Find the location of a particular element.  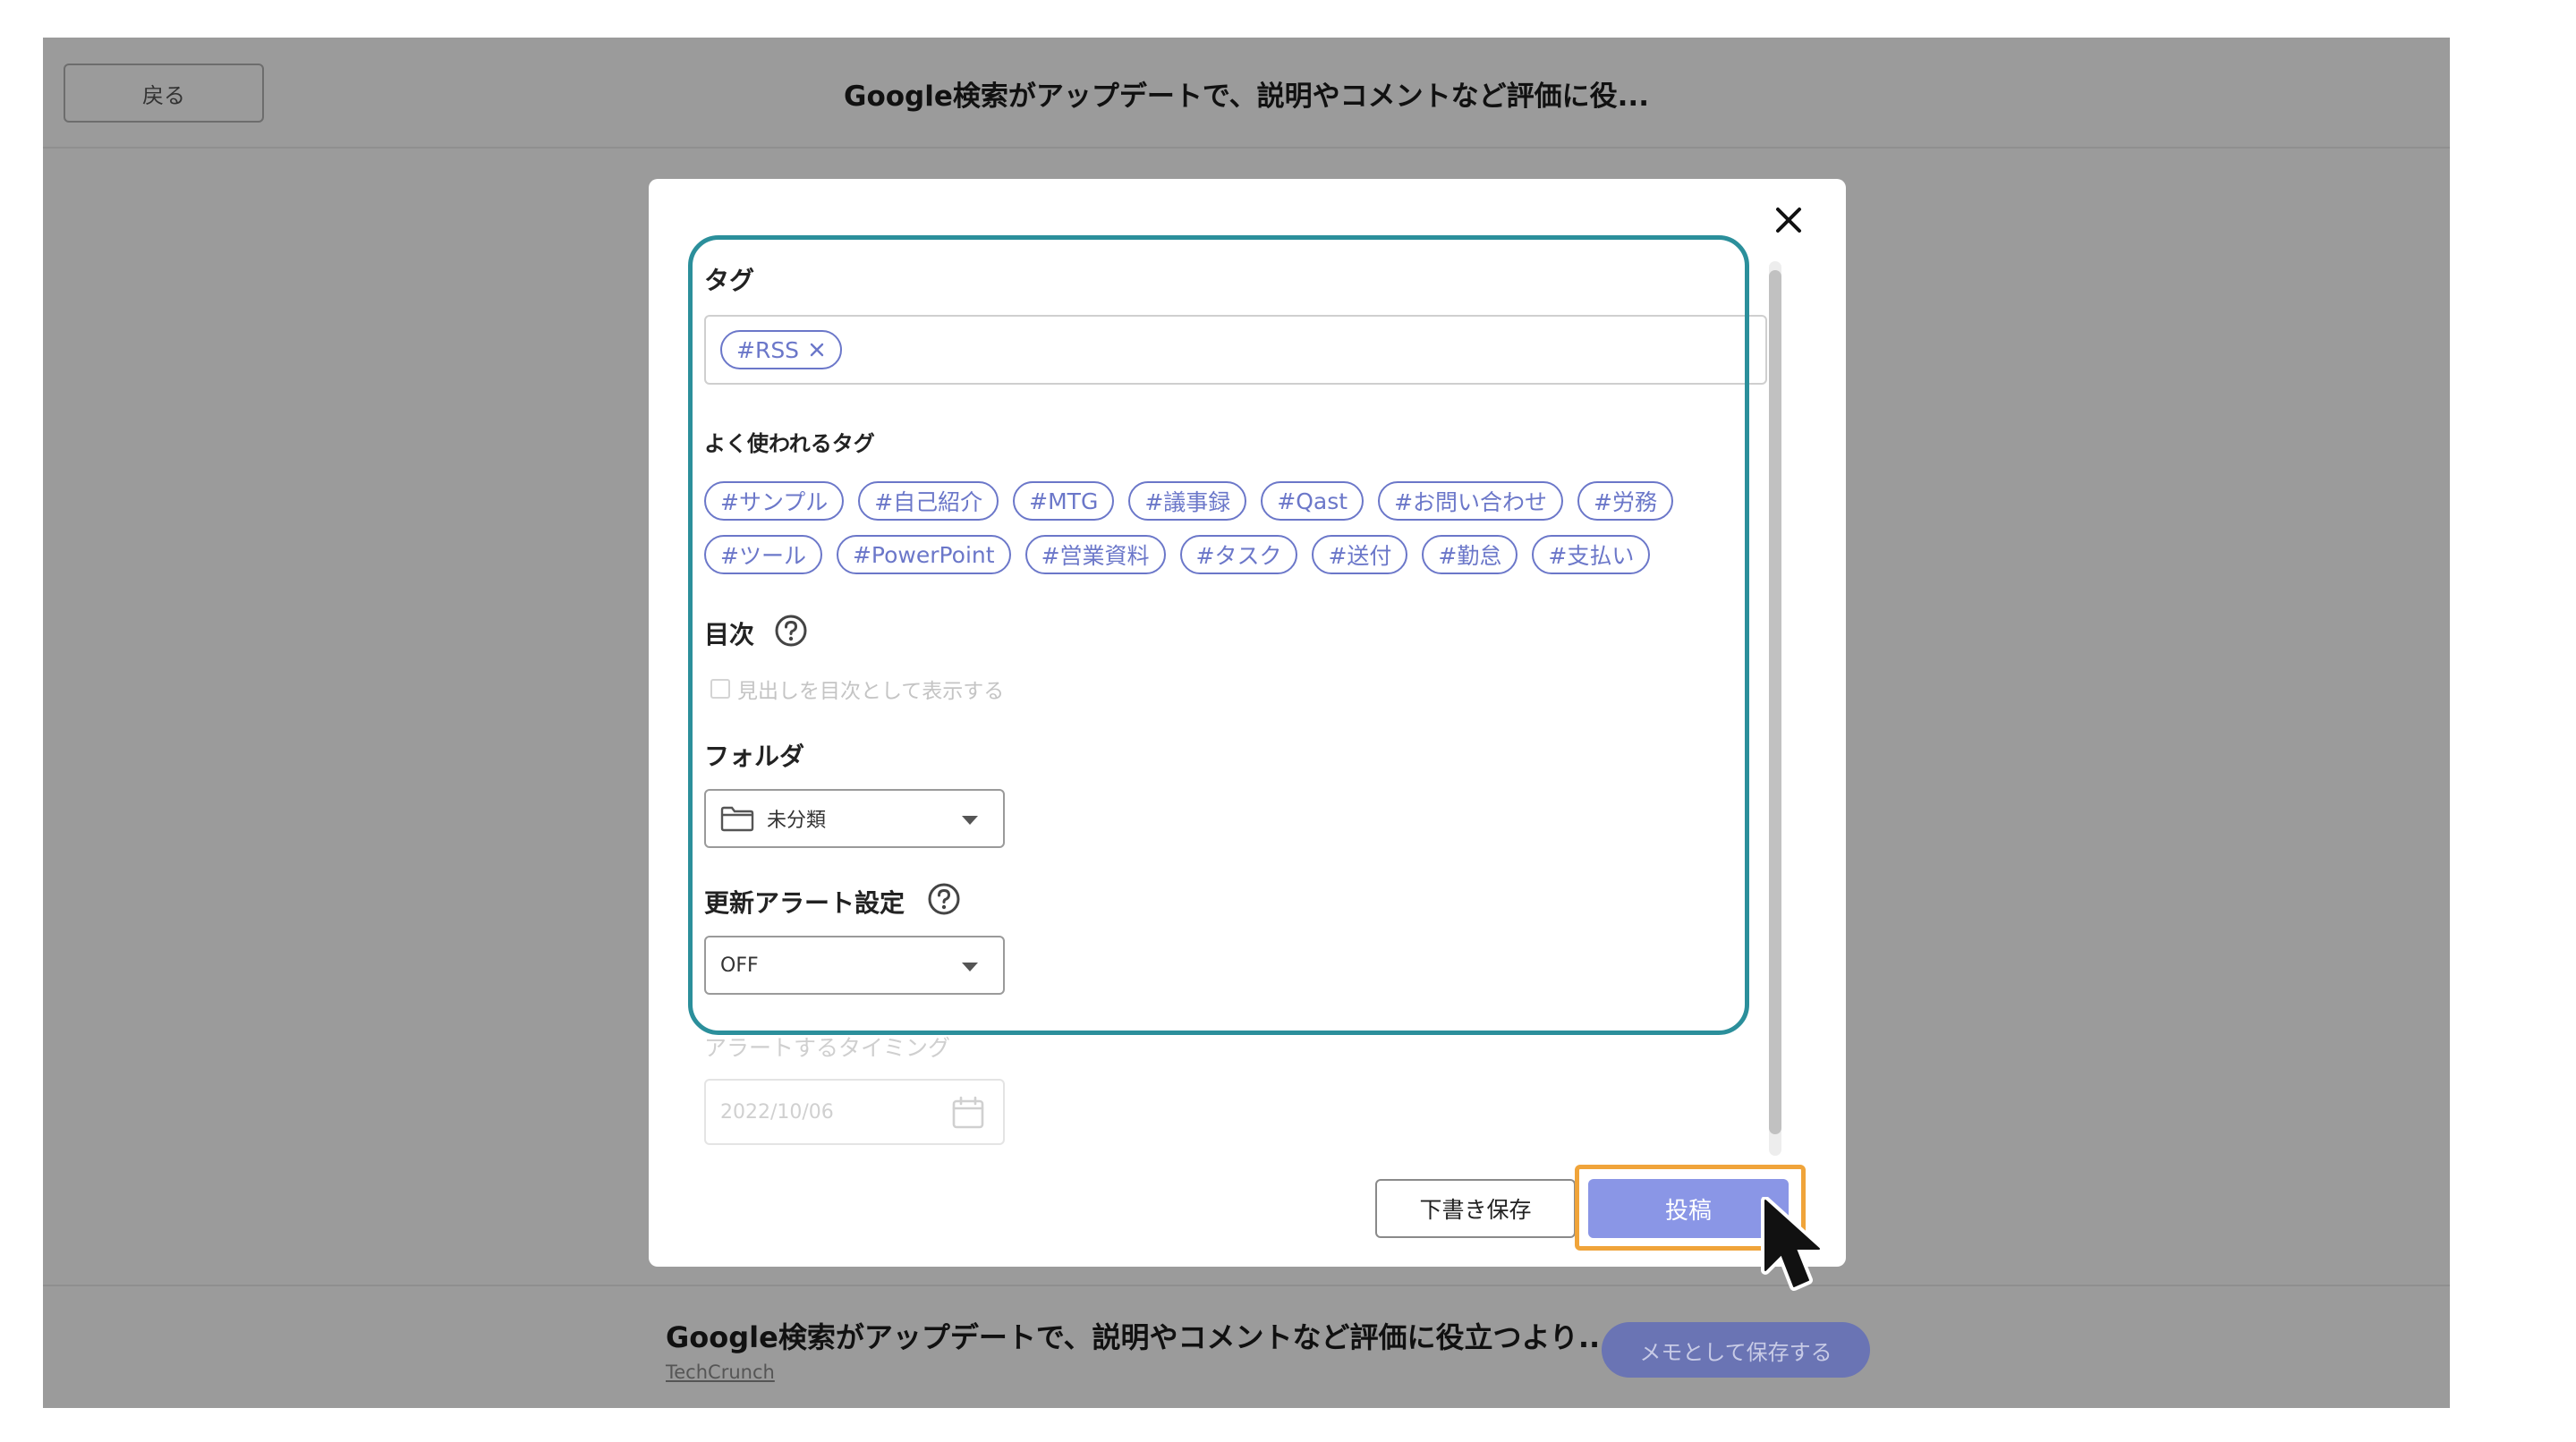

alert-date-input: 2022/10/06 is located at coordinates (854, 1112).